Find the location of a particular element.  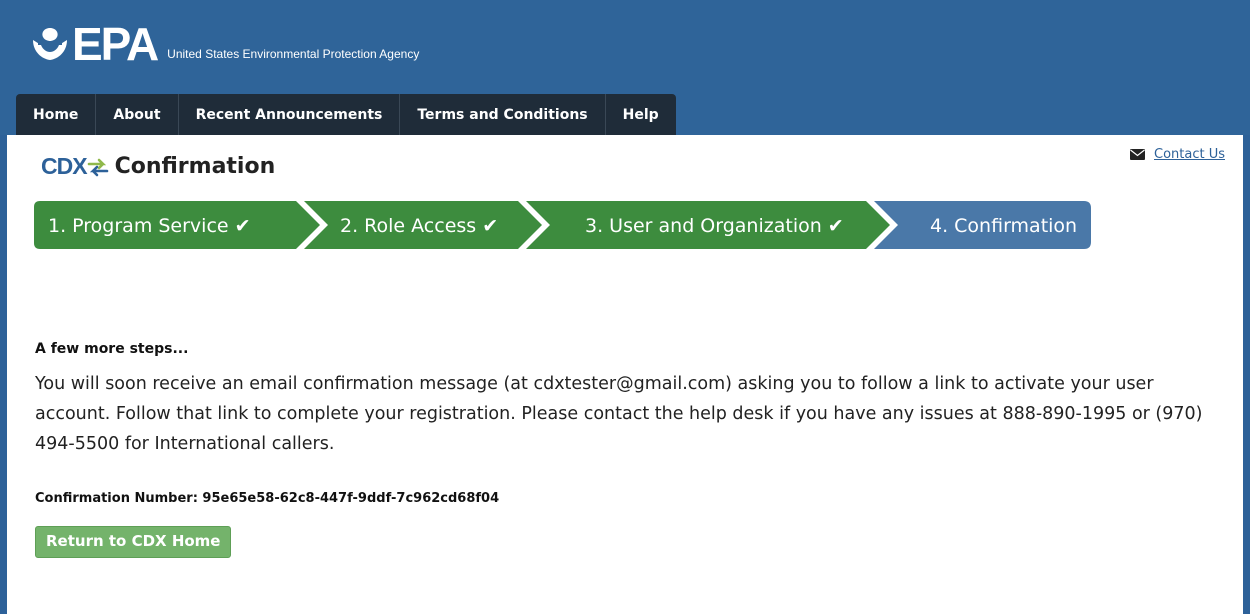

step-confirmation: 4. Confirmation is located at coordinates (982, 225).